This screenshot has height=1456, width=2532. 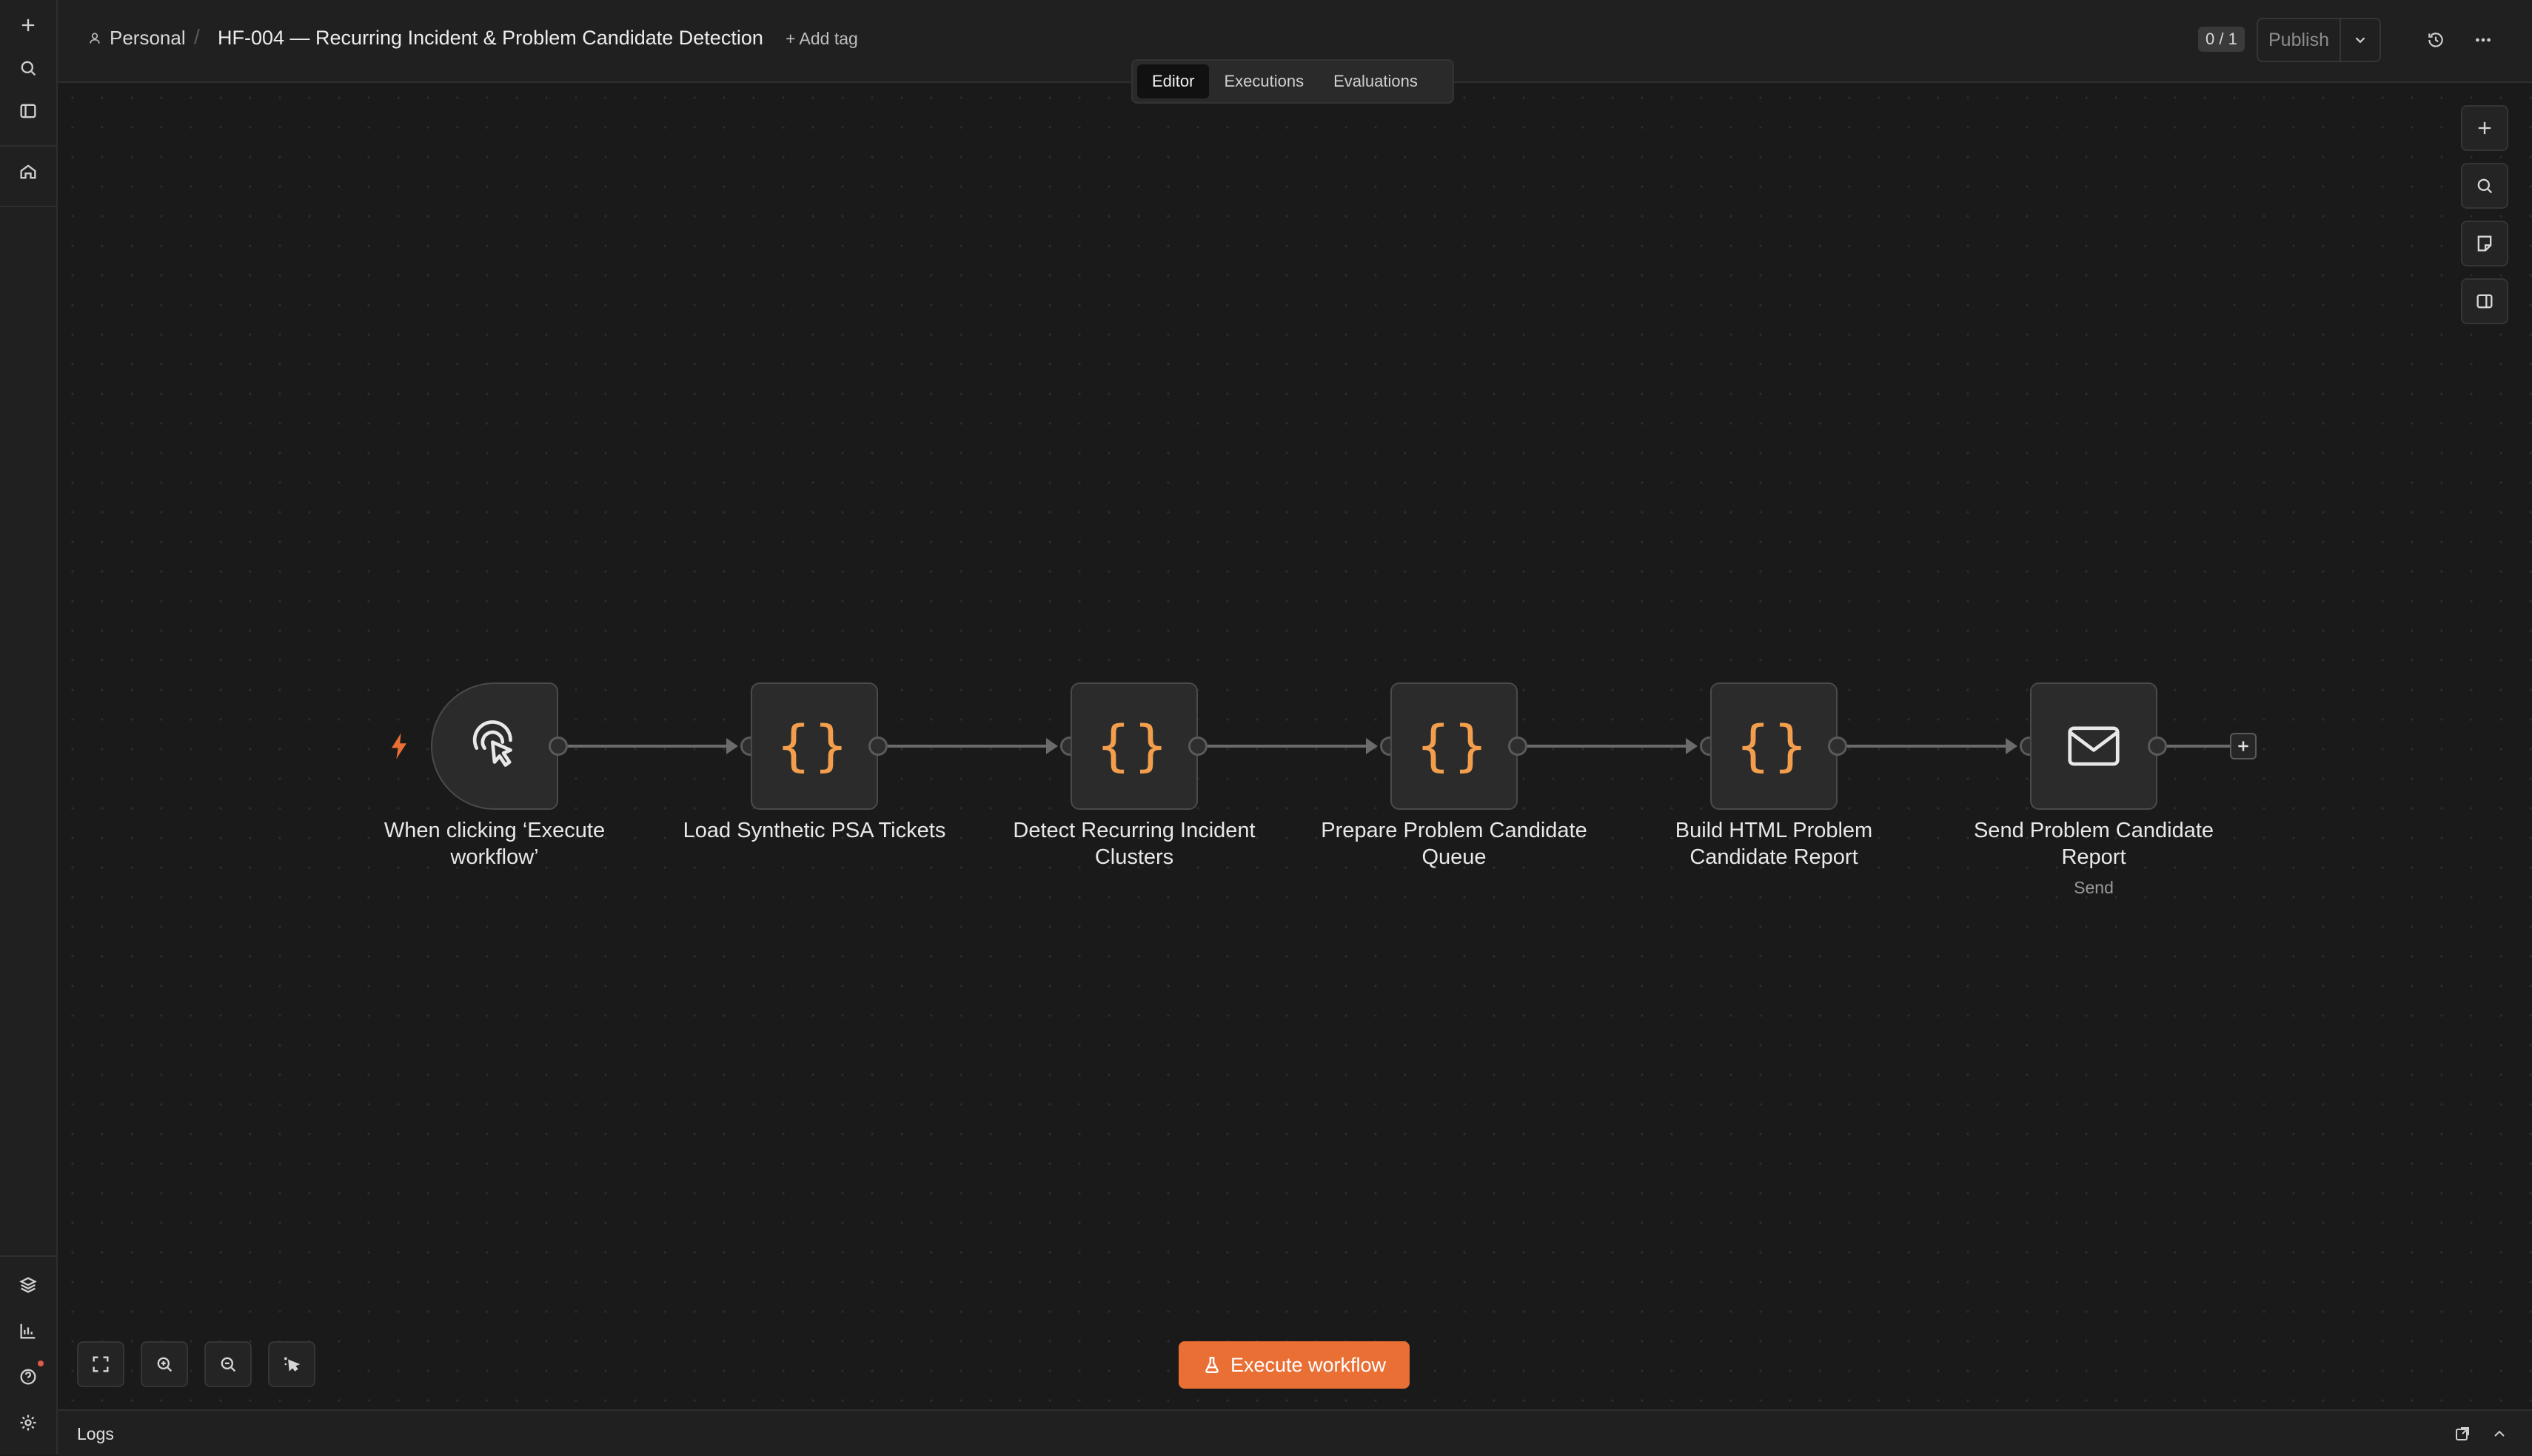 What do you see at coordinates (95, 1433) in the screenshot?
I see `logs-label: Logs` at bounding box center [95, 1433].